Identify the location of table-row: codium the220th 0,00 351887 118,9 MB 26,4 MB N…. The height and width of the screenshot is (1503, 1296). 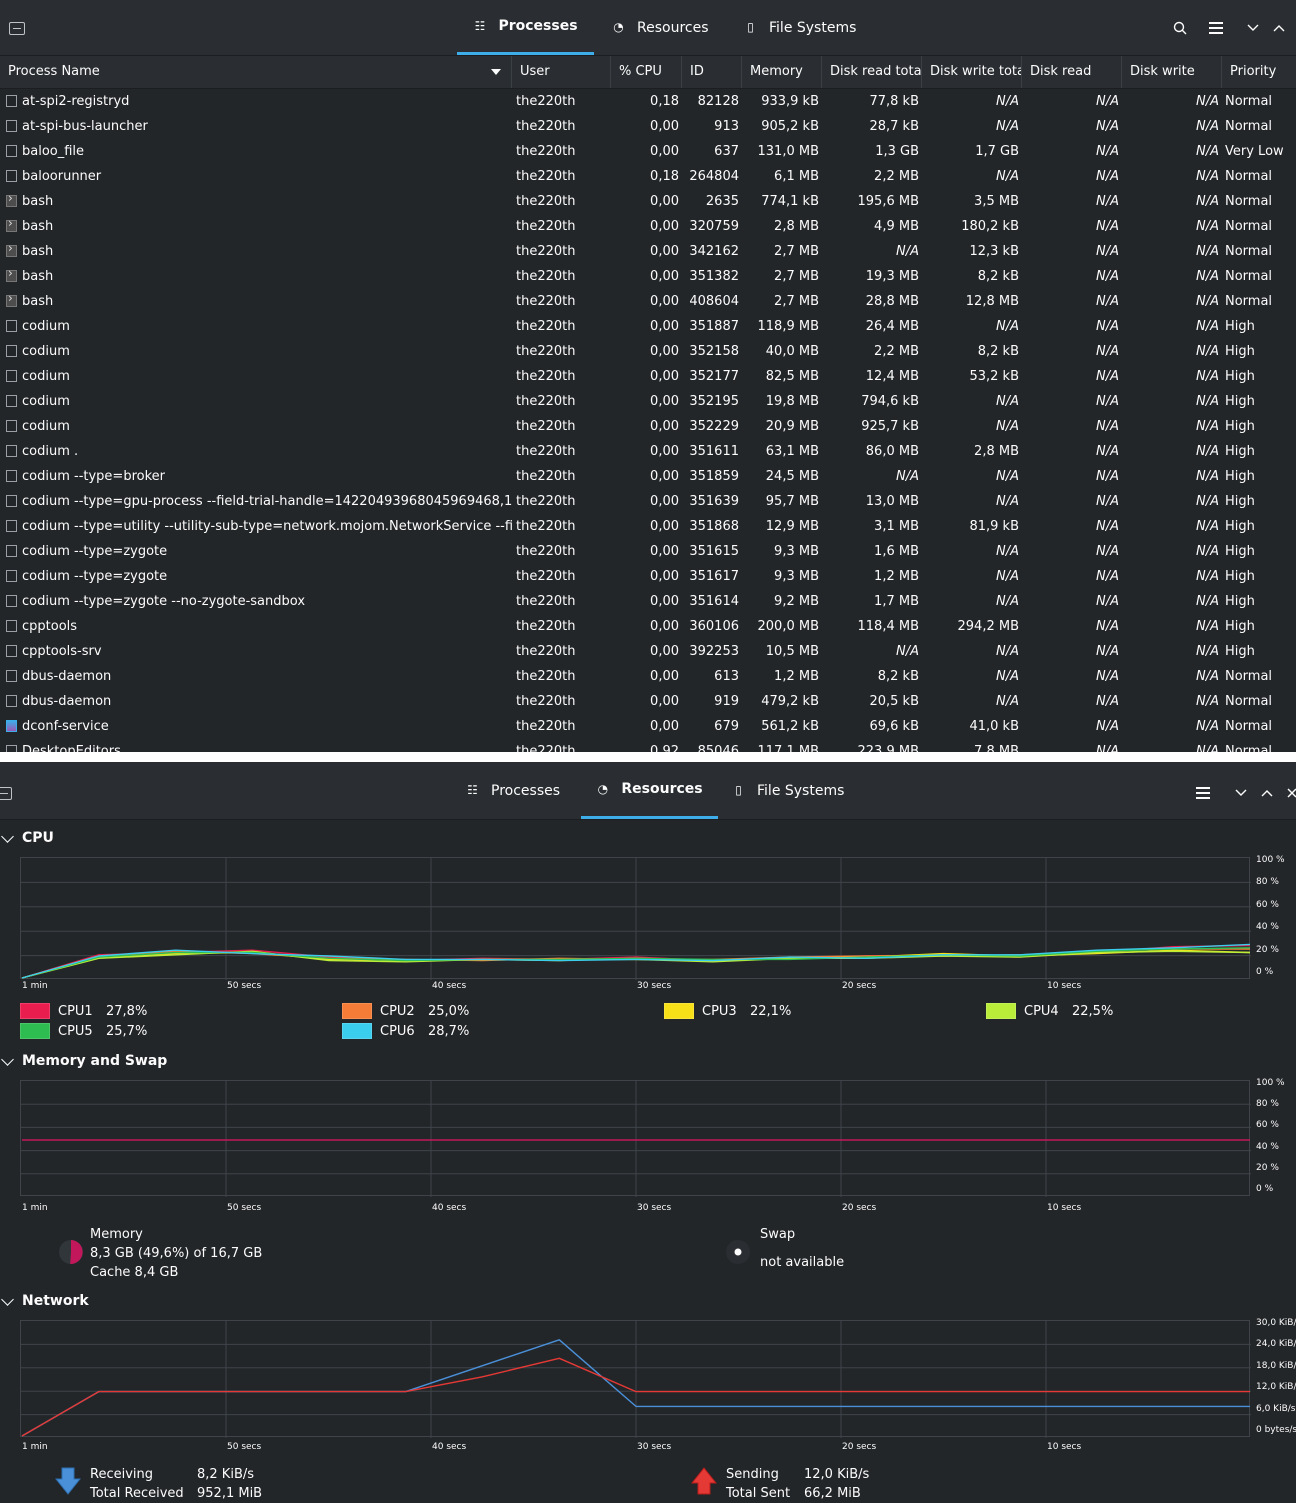
(648, 326).